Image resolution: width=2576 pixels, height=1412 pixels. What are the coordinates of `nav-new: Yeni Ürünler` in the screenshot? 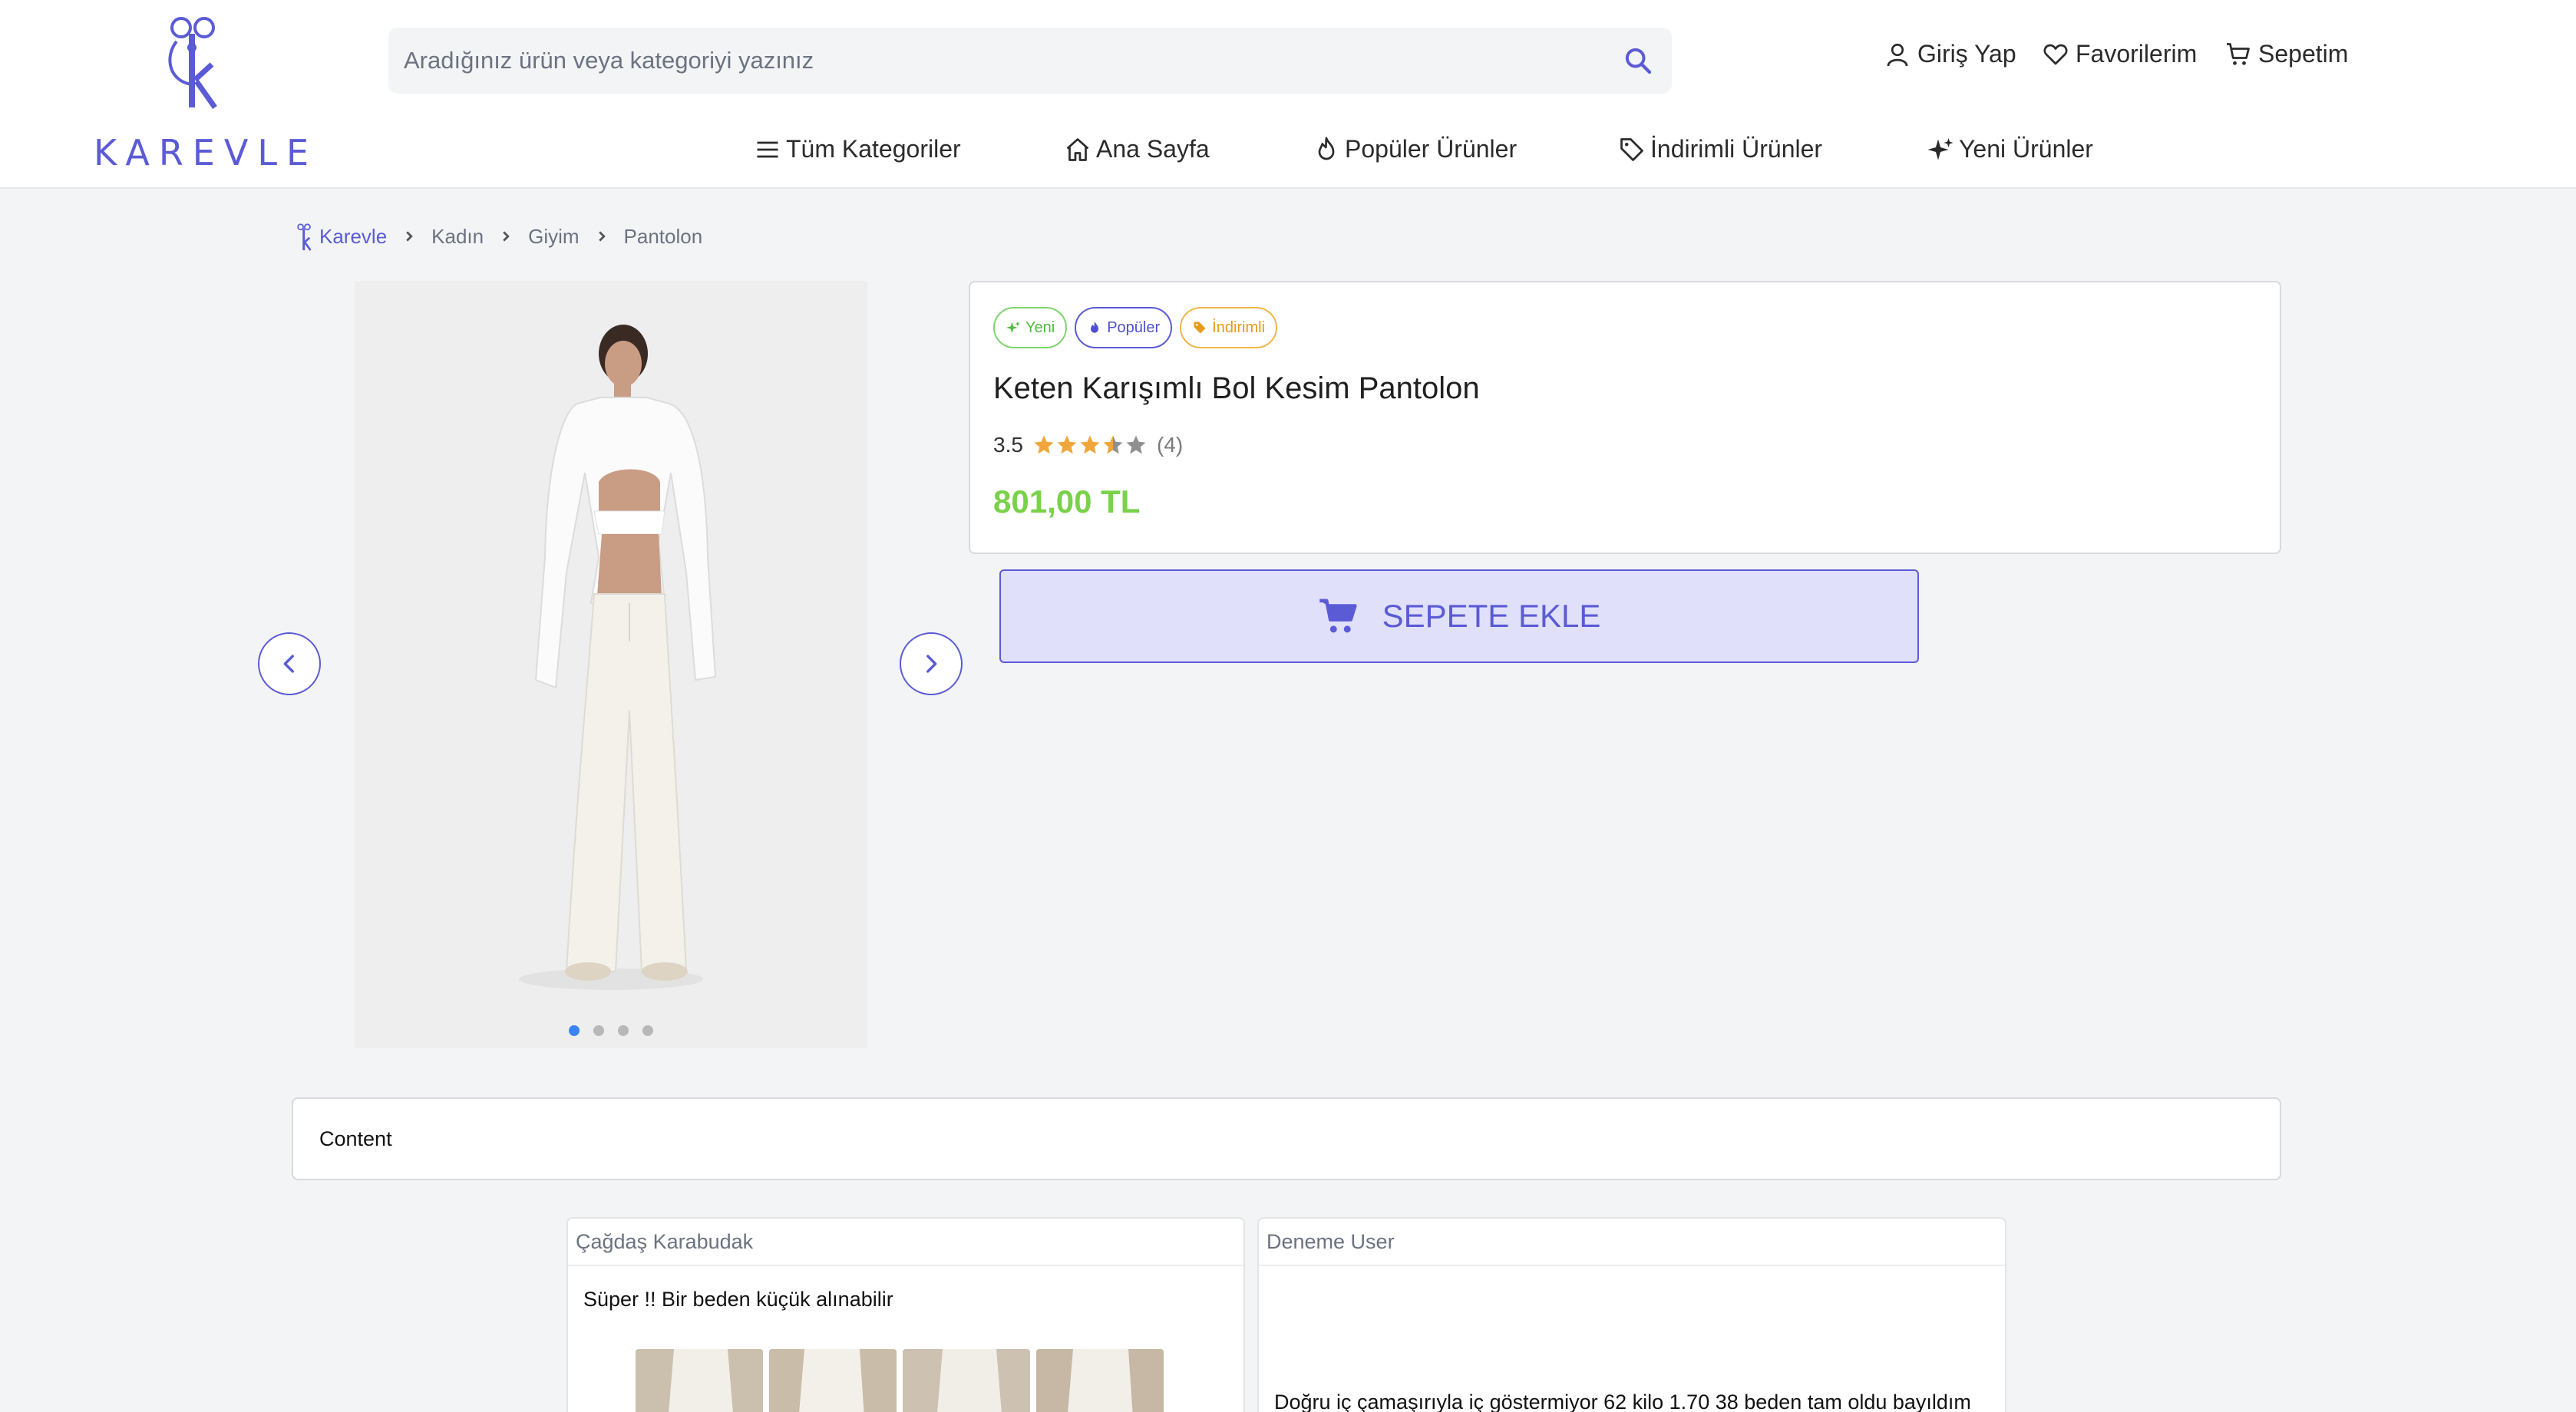 It's located at (2010, 149).